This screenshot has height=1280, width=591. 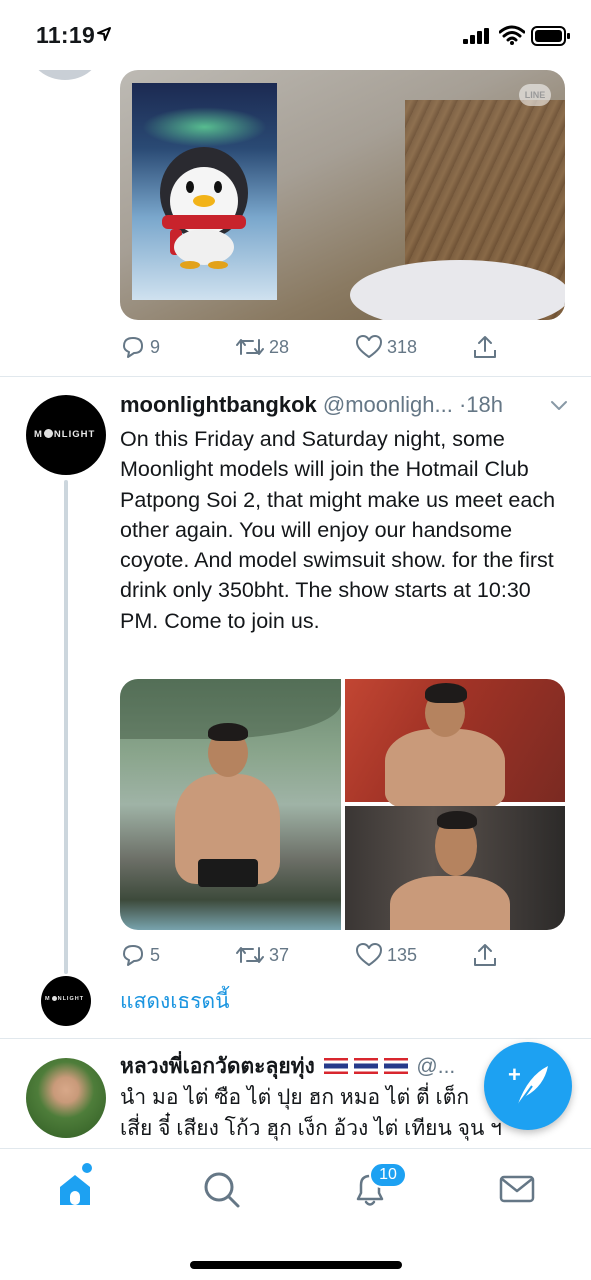 I want to click on tab-home, so click(x=75, y=1189).